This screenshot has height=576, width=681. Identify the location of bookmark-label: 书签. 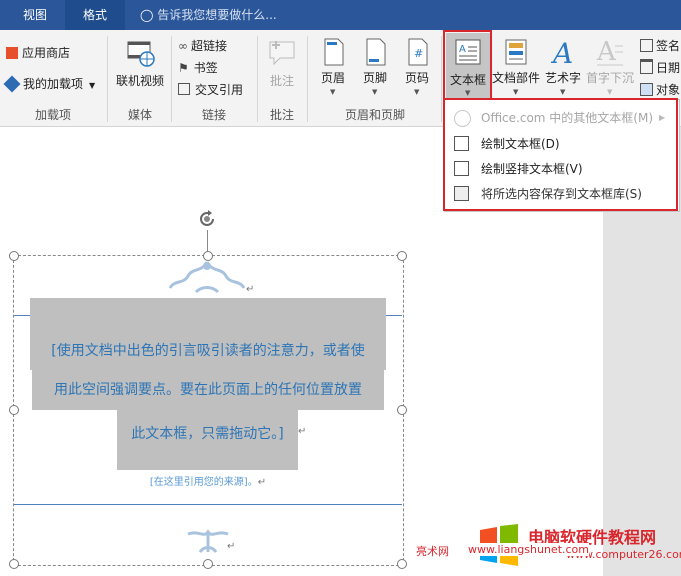
(205, 68).